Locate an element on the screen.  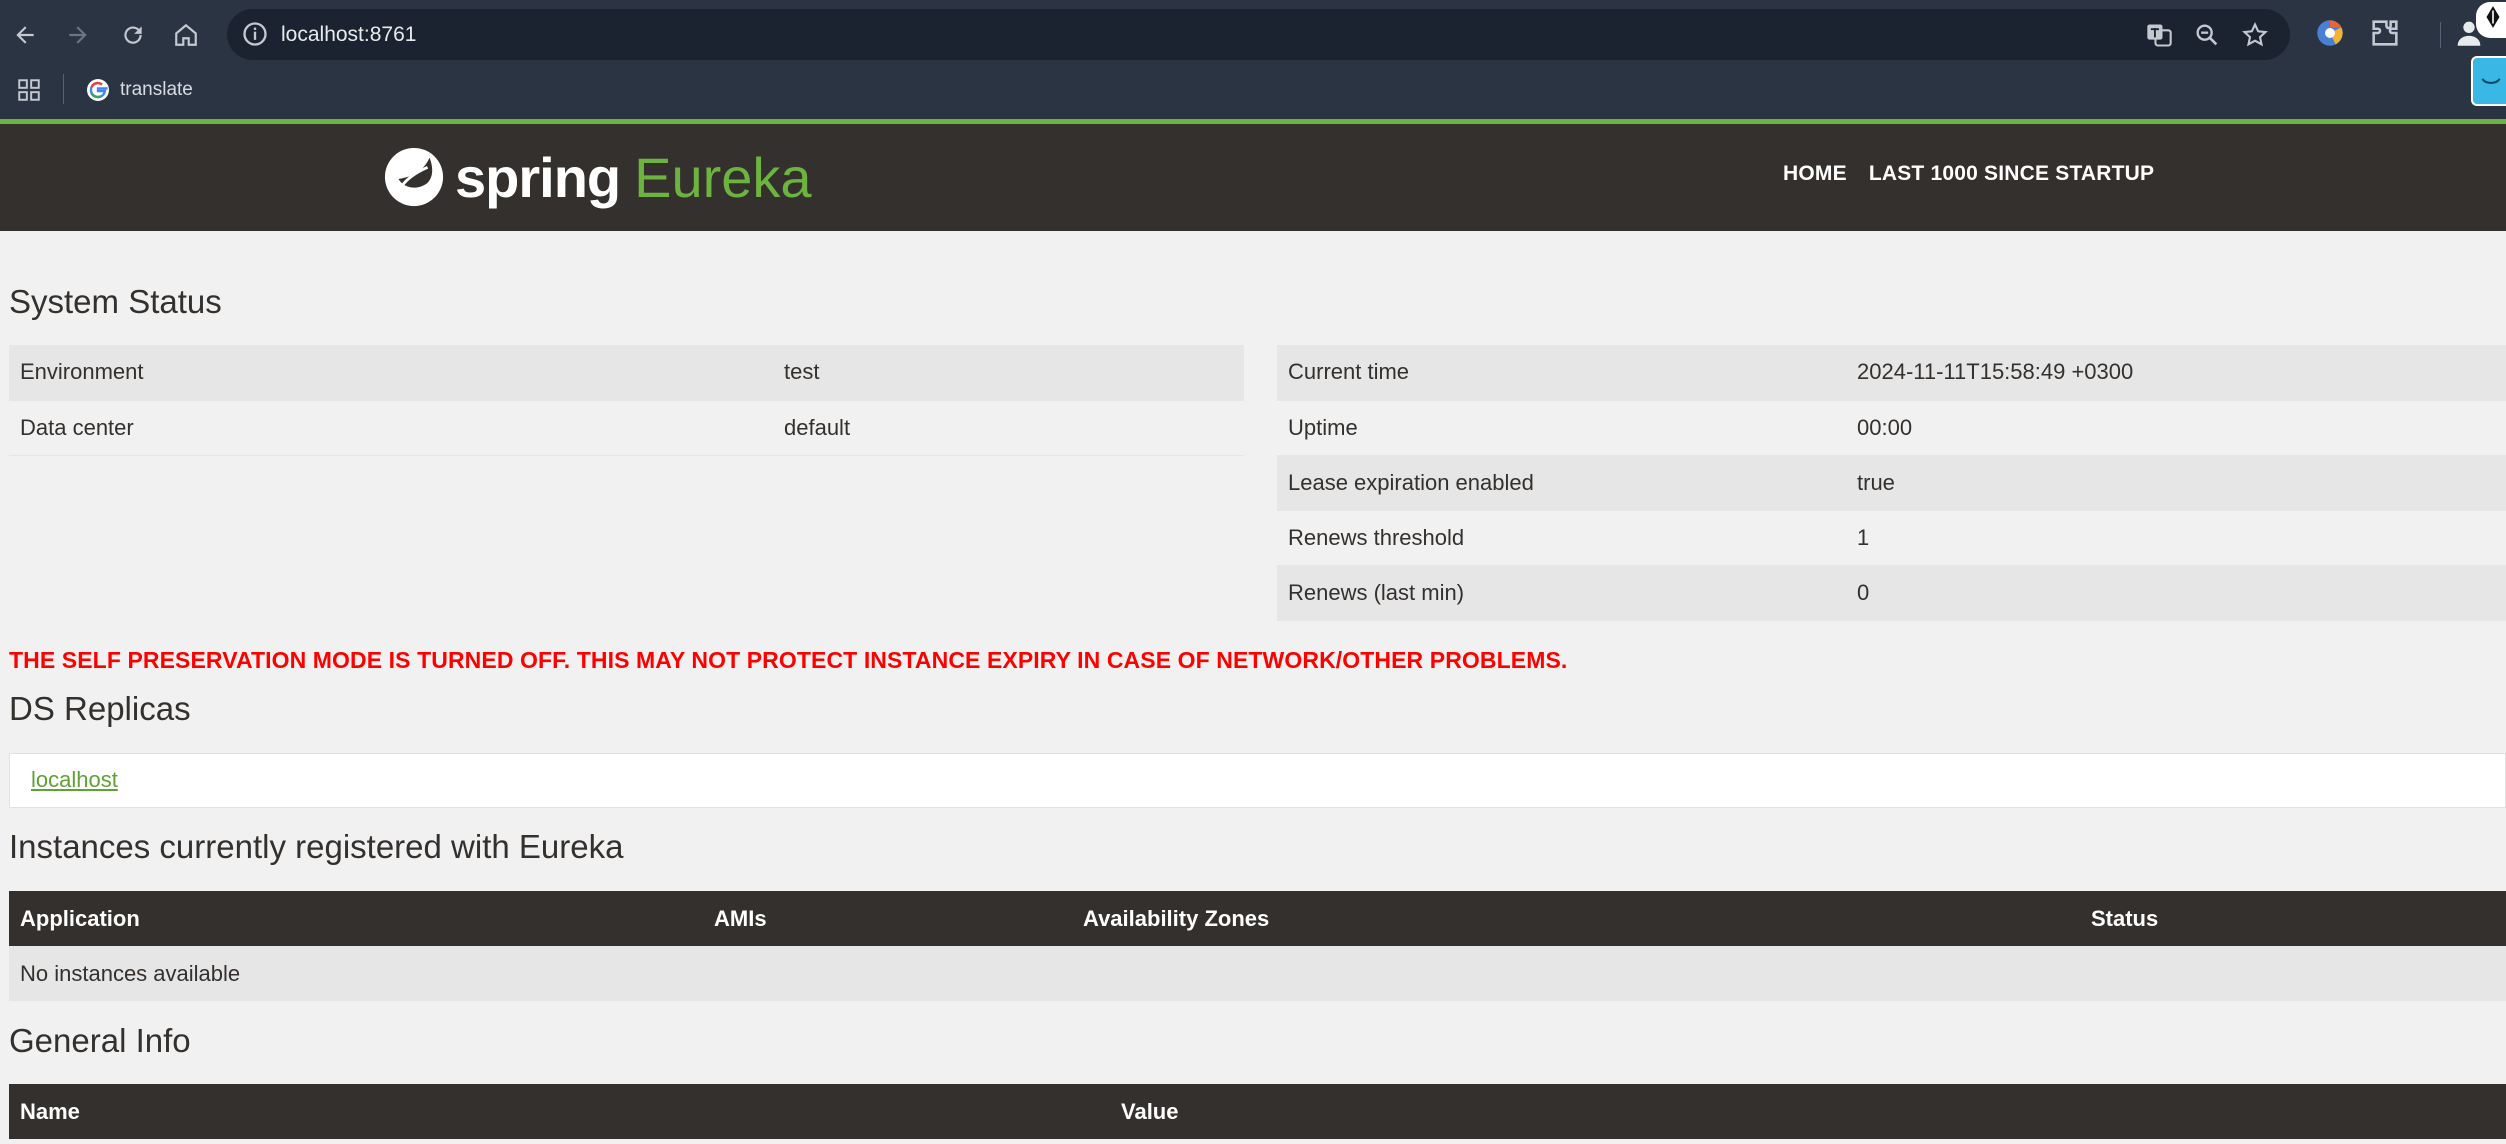
forward-button is located at coordinates (78, 35).